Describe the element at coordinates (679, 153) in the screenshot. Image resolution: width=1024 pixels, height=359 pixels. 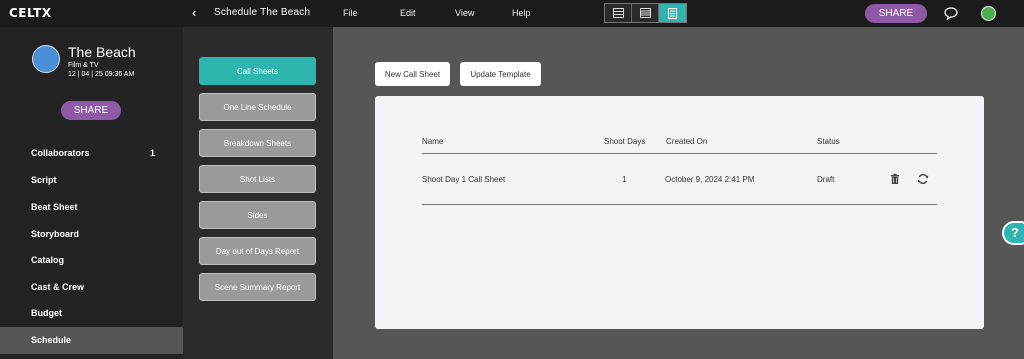
I see `header-divider` at that location.